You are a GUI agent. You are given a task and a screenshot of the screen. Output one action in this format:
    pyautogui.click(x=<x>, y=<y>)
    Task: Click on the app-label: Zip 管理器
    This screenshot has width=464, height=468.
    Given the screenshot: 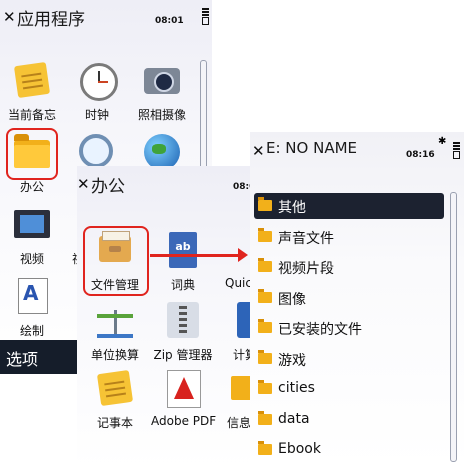 What is the action you would take?
    pyautogui.click(x=183, y=355)
    